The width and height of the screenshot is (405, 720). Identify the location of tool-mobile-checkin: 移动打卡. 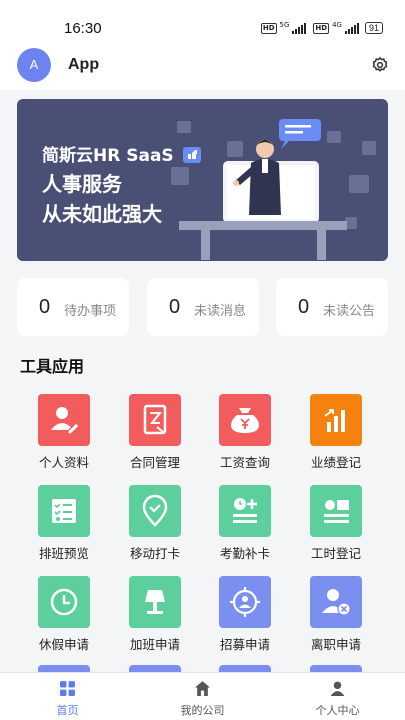
(155, 525).